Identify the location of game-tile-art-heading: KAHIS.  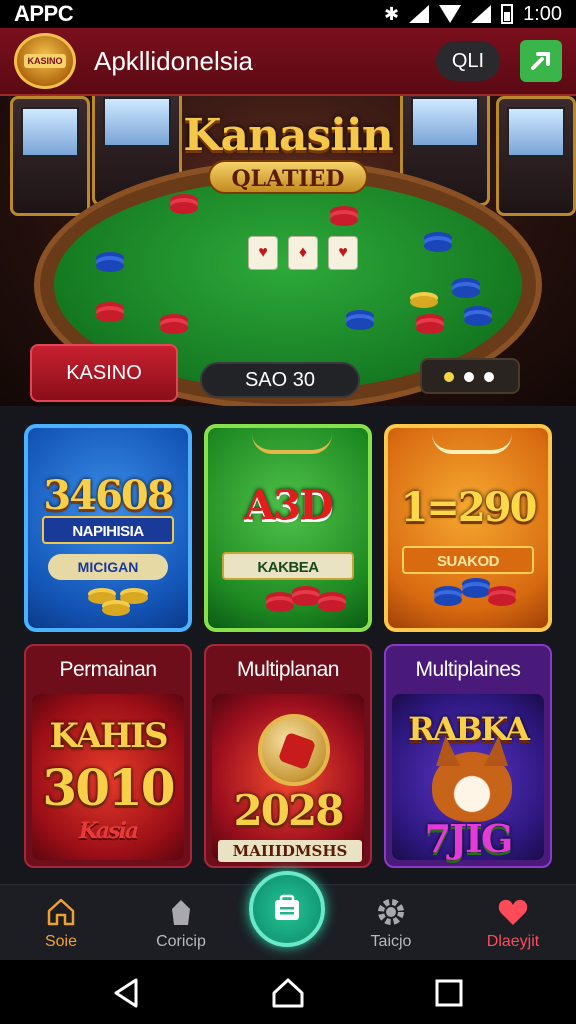
(108, 736).